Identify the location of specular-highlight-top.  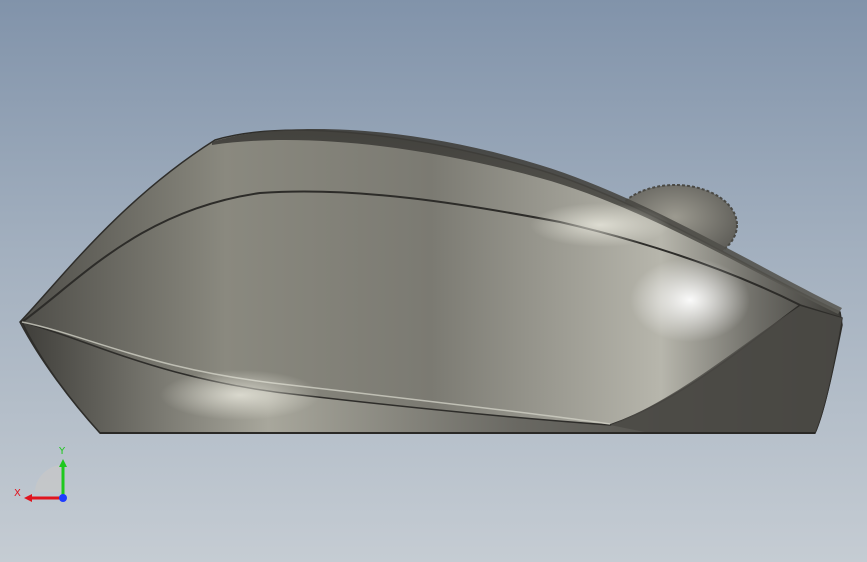
(600, 225).